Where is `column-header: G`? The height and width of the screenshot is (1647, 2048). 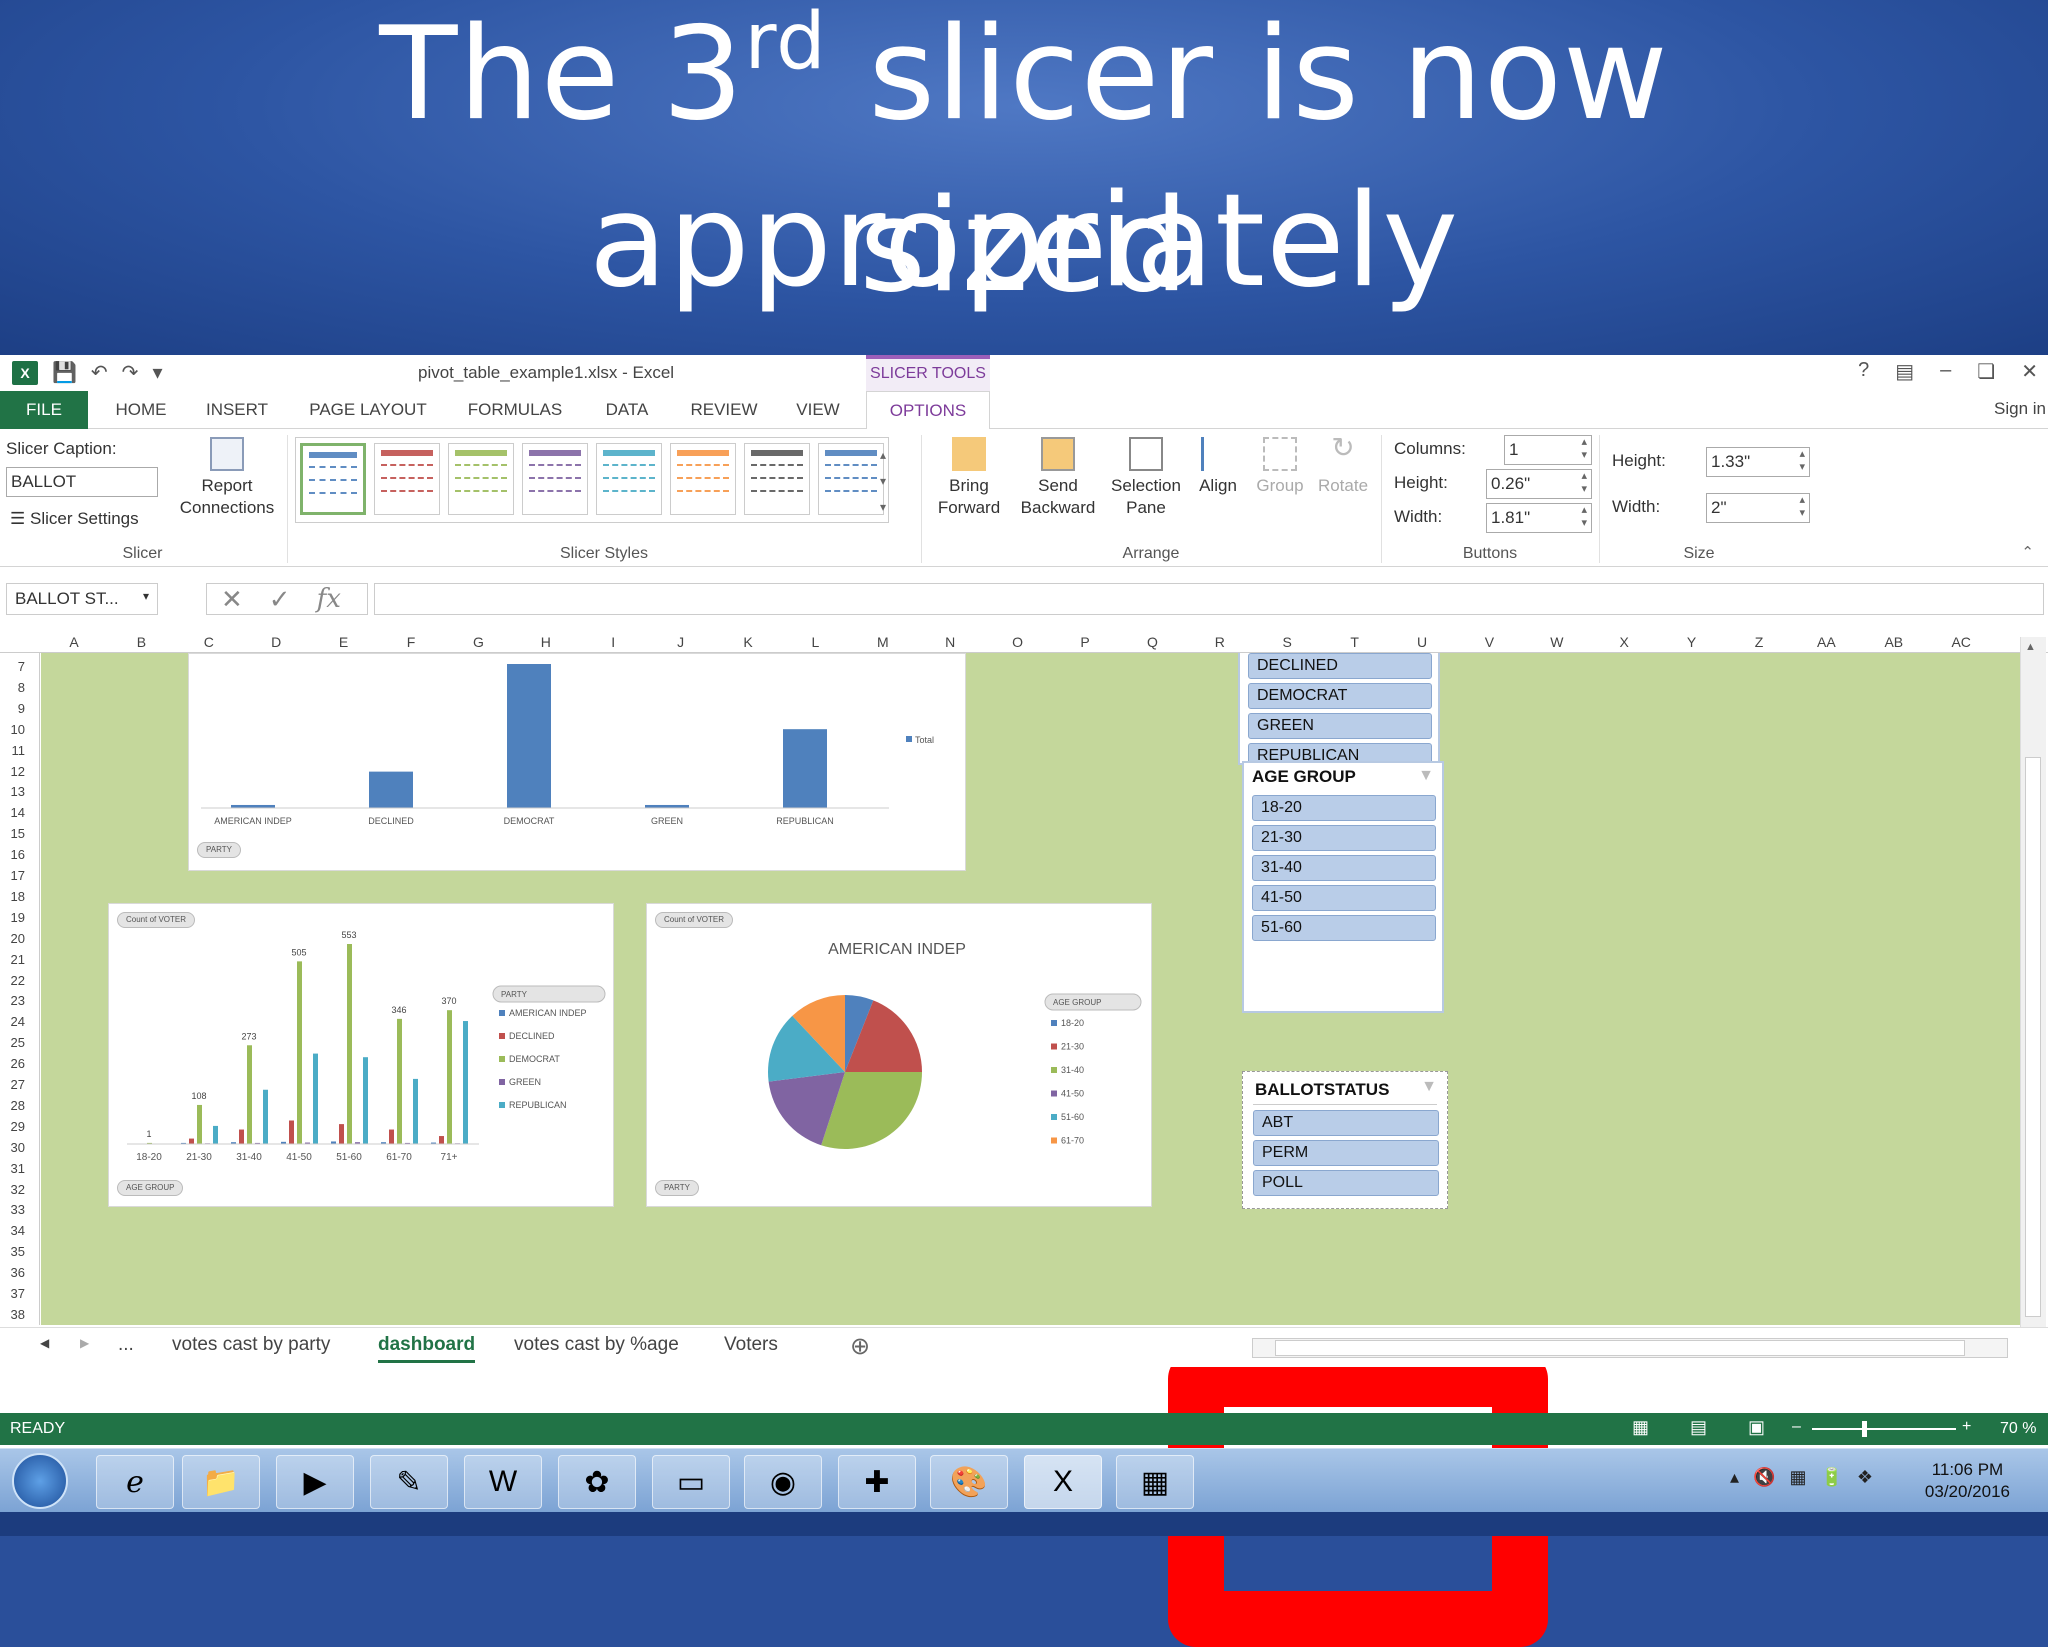 column-header: G is located at coordinates (478, 642).